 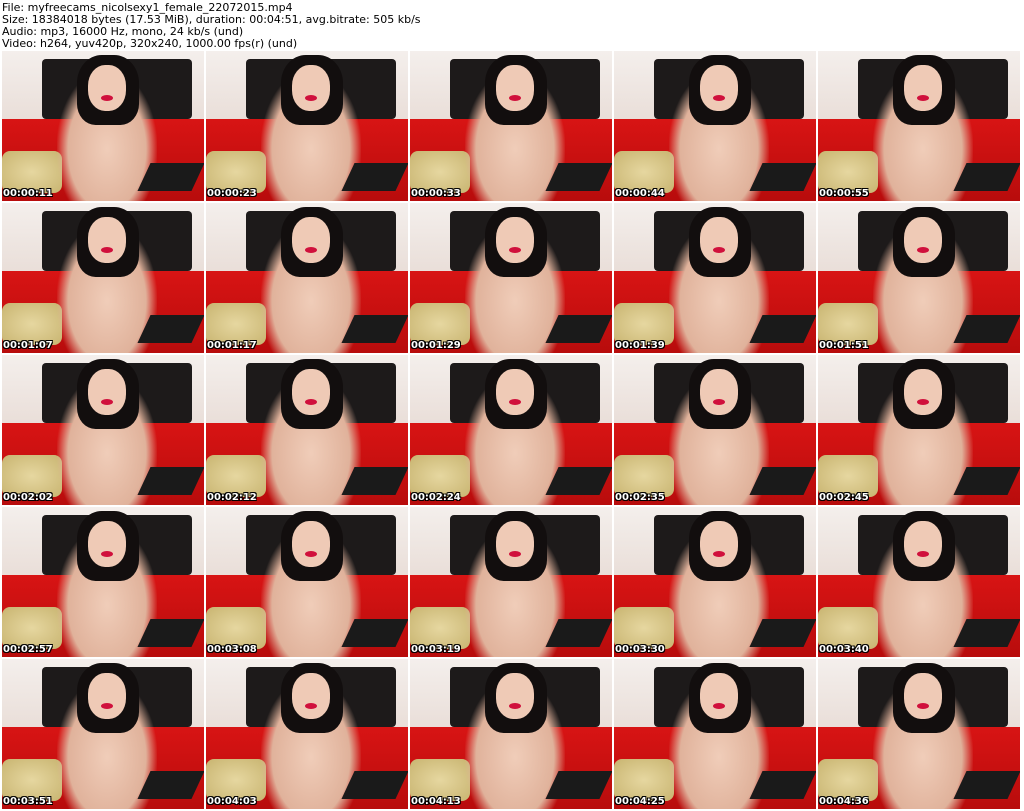 What do you see at coordinates (715, 430) in the screenshot?
I see `video-frame-thumbnail: 00:02:35` at bounding box center [715, 430].